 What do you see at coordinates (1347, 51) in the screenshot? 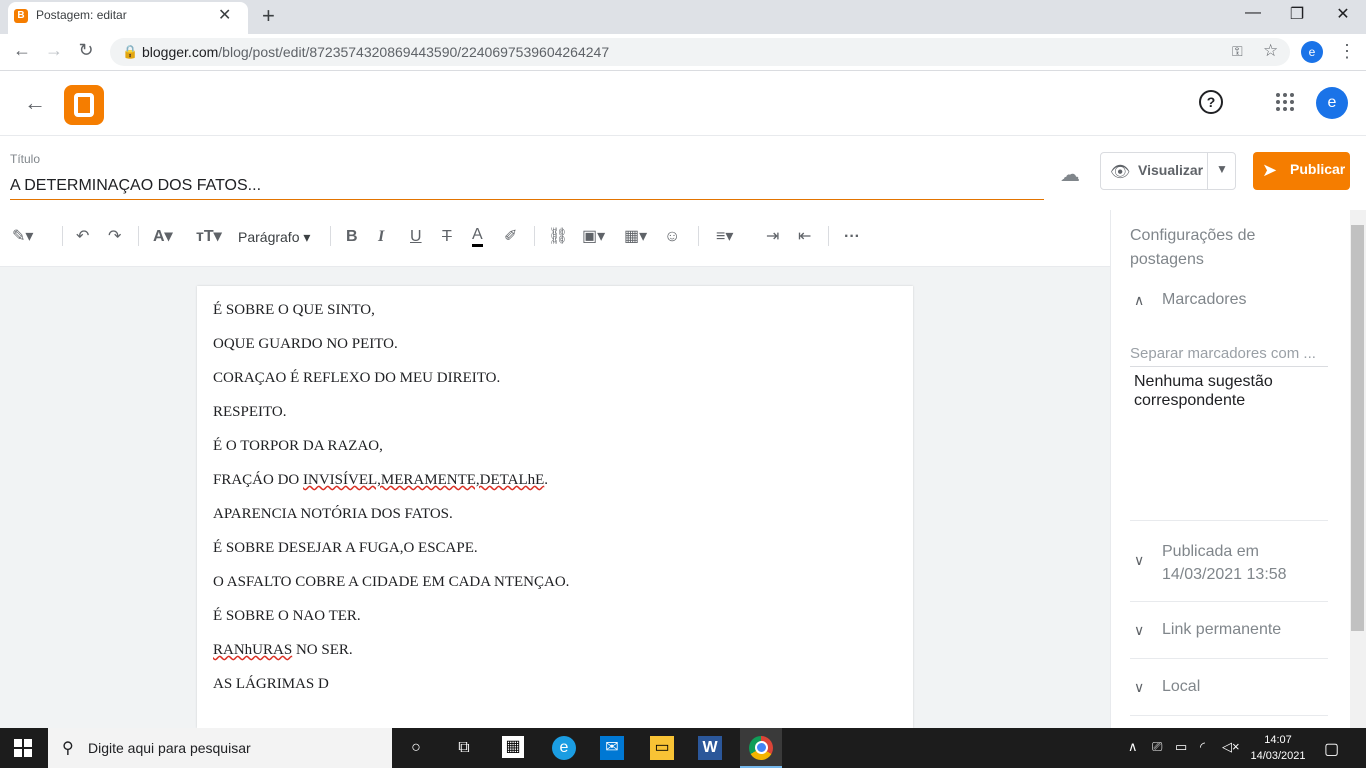
I see `browser-menu-icon: ⋮` at bounding box center [1347, 51].